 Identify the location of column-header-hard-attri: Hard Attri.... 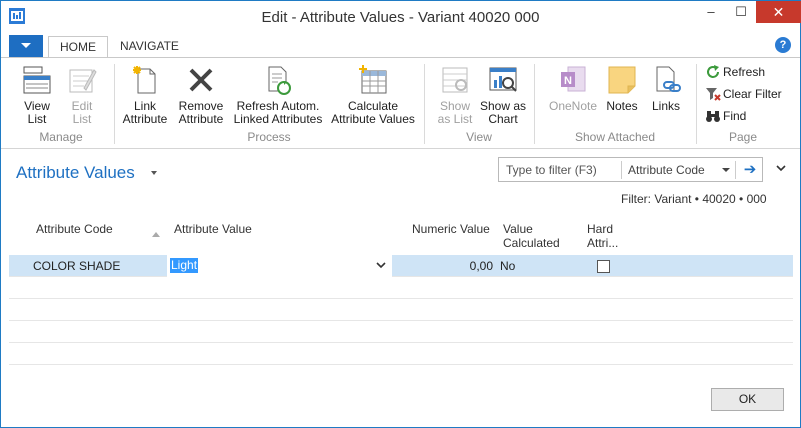
(602, 236).